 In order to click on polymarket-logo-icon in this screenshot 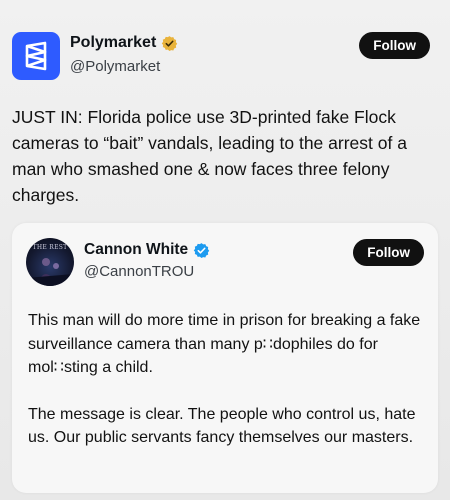, I will do `click(36, 56)`.